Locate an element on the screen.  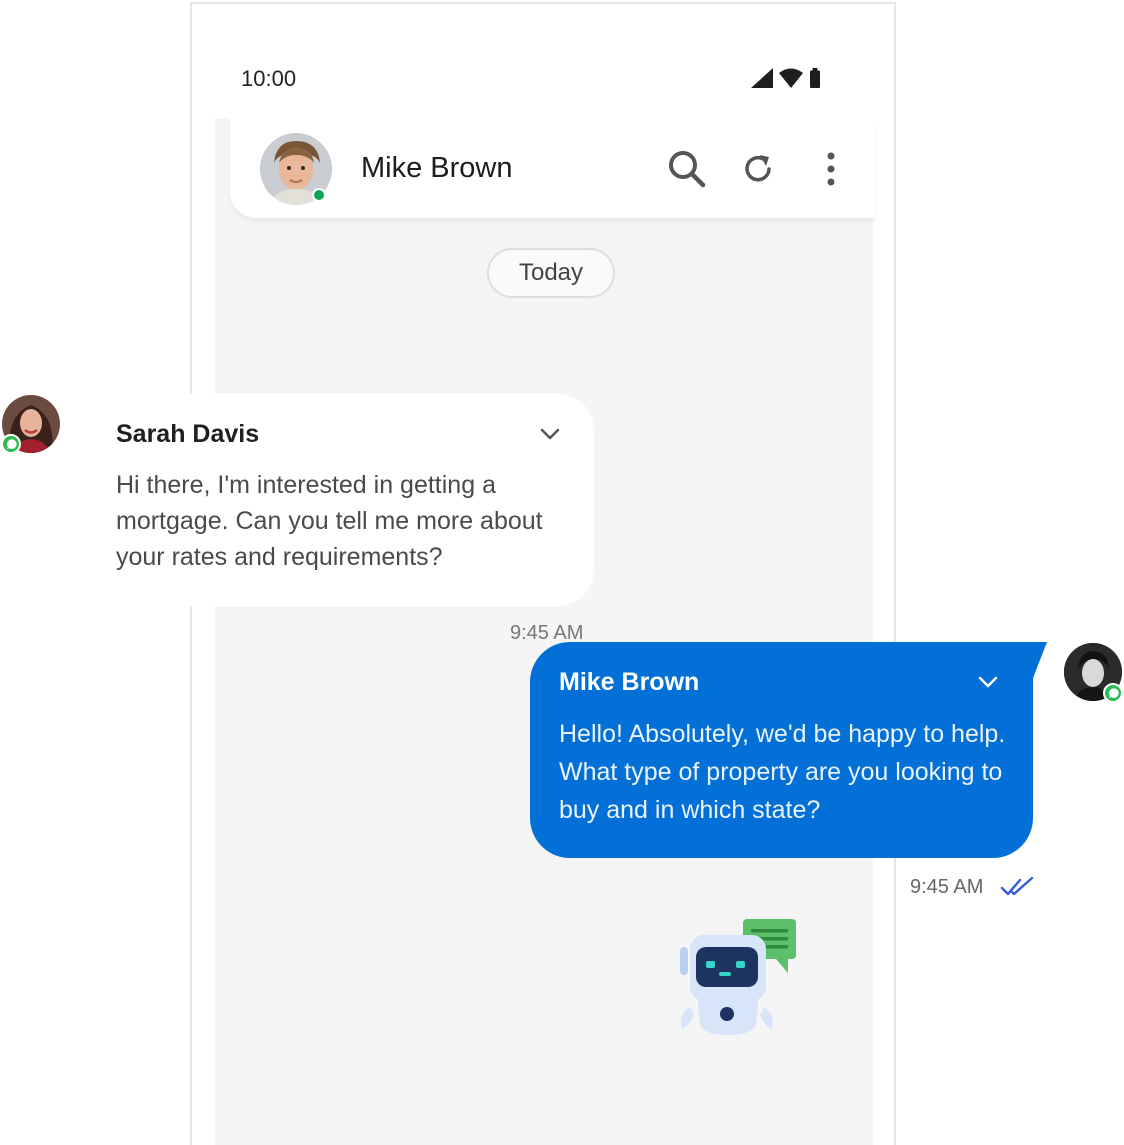
refresh-button is located at coordinates (758, 169).